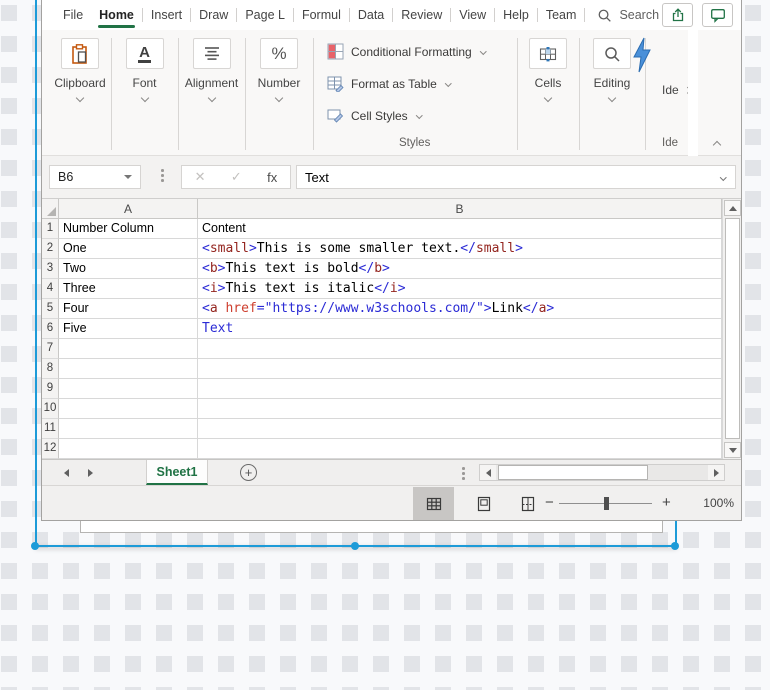 This screenshot has height=690, width=770. I want to click on cell-b9, so click(460, 389).